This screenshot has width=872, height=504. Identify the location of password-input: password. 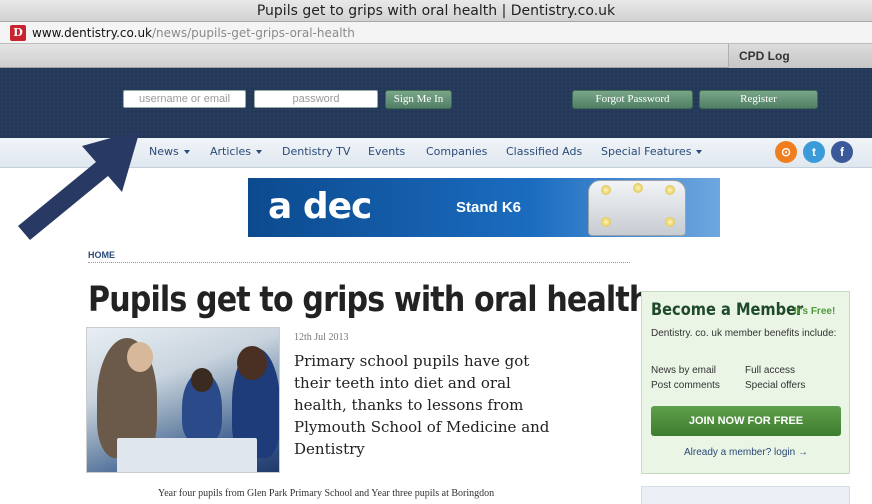
(316, 99).